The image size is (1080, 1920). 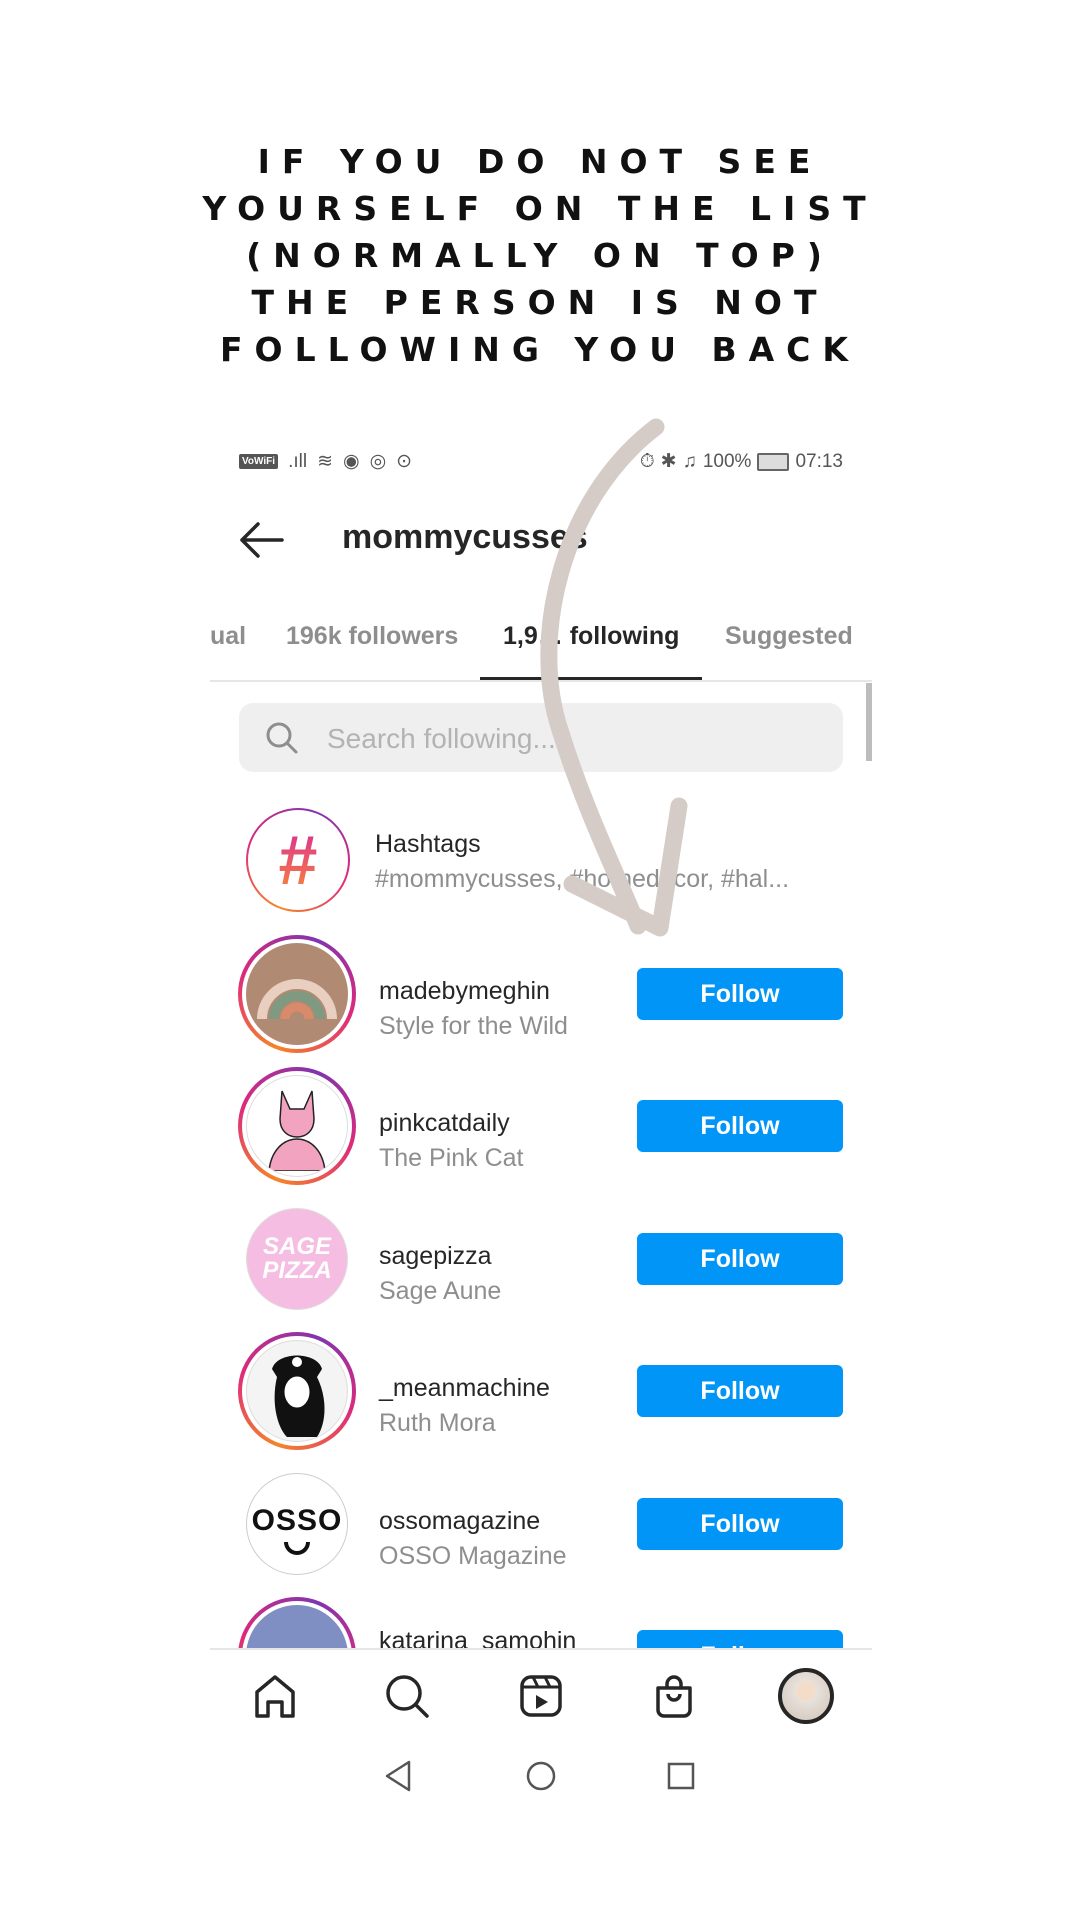 I want to click on sagepizza-logo: SAGE PIZZA, so click(x=297, y=1258).